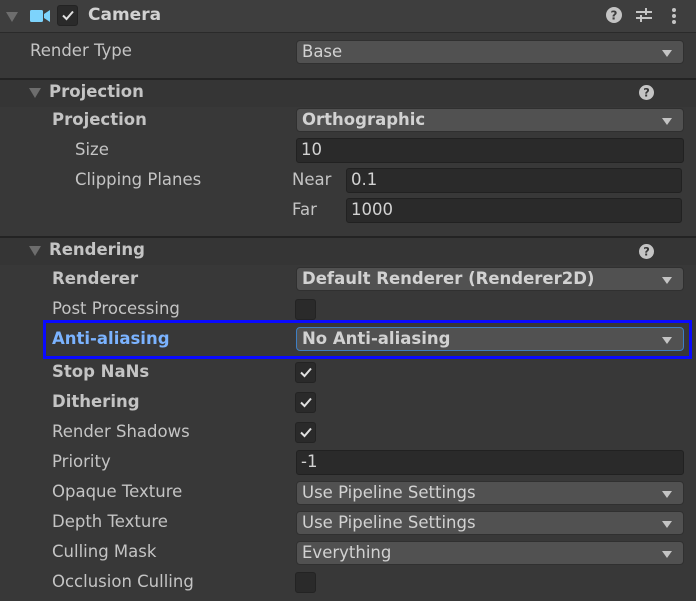 This screenshot has width=696, height=601. What do you see at coordinates (121, 431) in the screenshot?
I see `render-shadows-label: Render Shadows` at bounding box center [121, 431].